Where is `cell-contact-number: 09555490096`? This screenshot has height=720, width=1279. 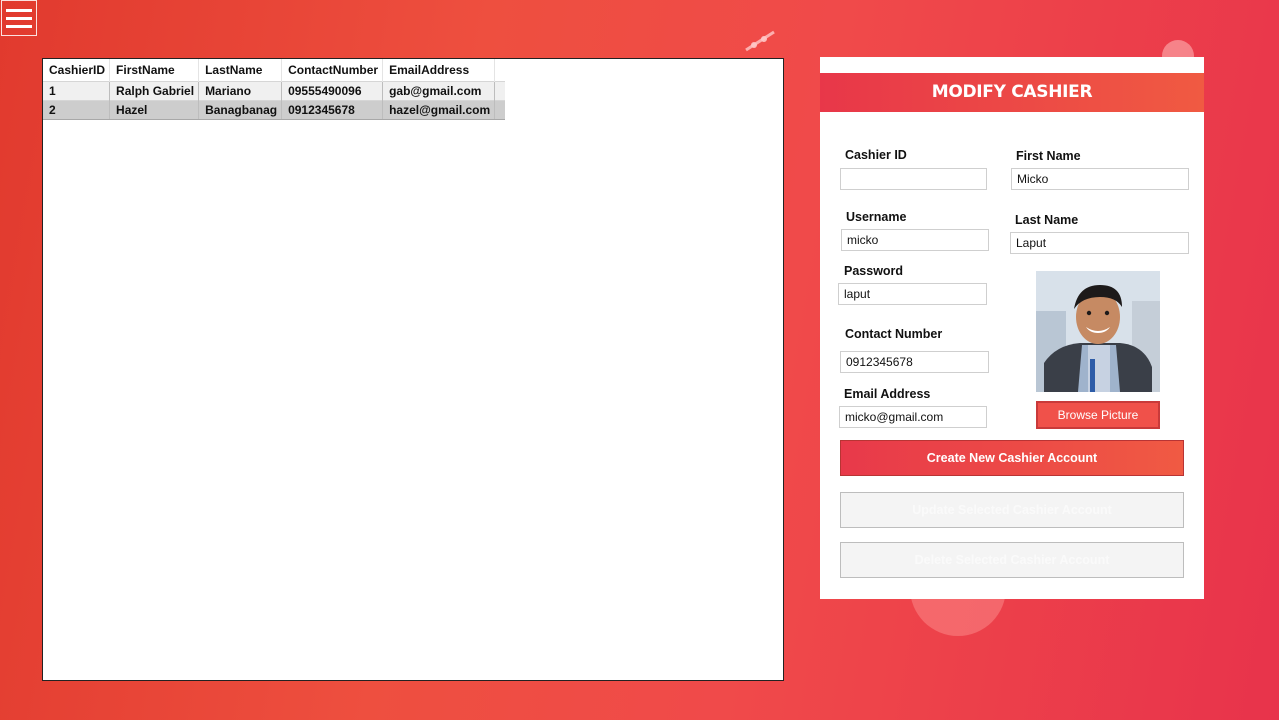 cell-contact-number: 09555490096 is located at coordinates (332, 91).